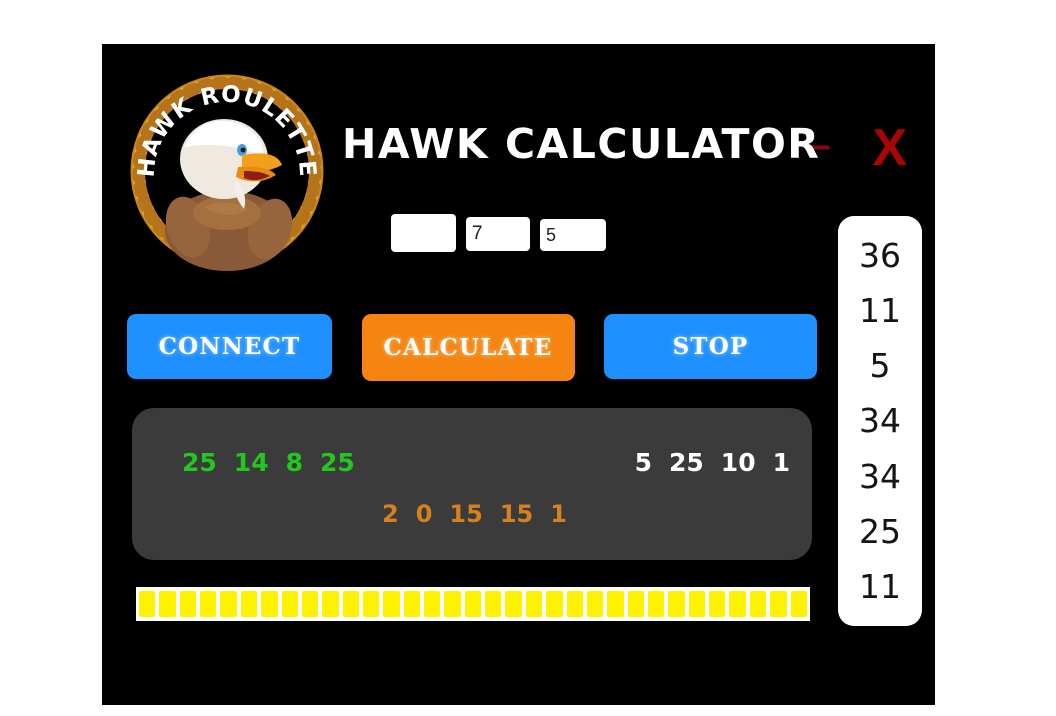 Image resolution: width=1056 pixels, height=716 pixels. I want to click on button-row: CONNECT CALCULATE STOP, so click(472, 347).